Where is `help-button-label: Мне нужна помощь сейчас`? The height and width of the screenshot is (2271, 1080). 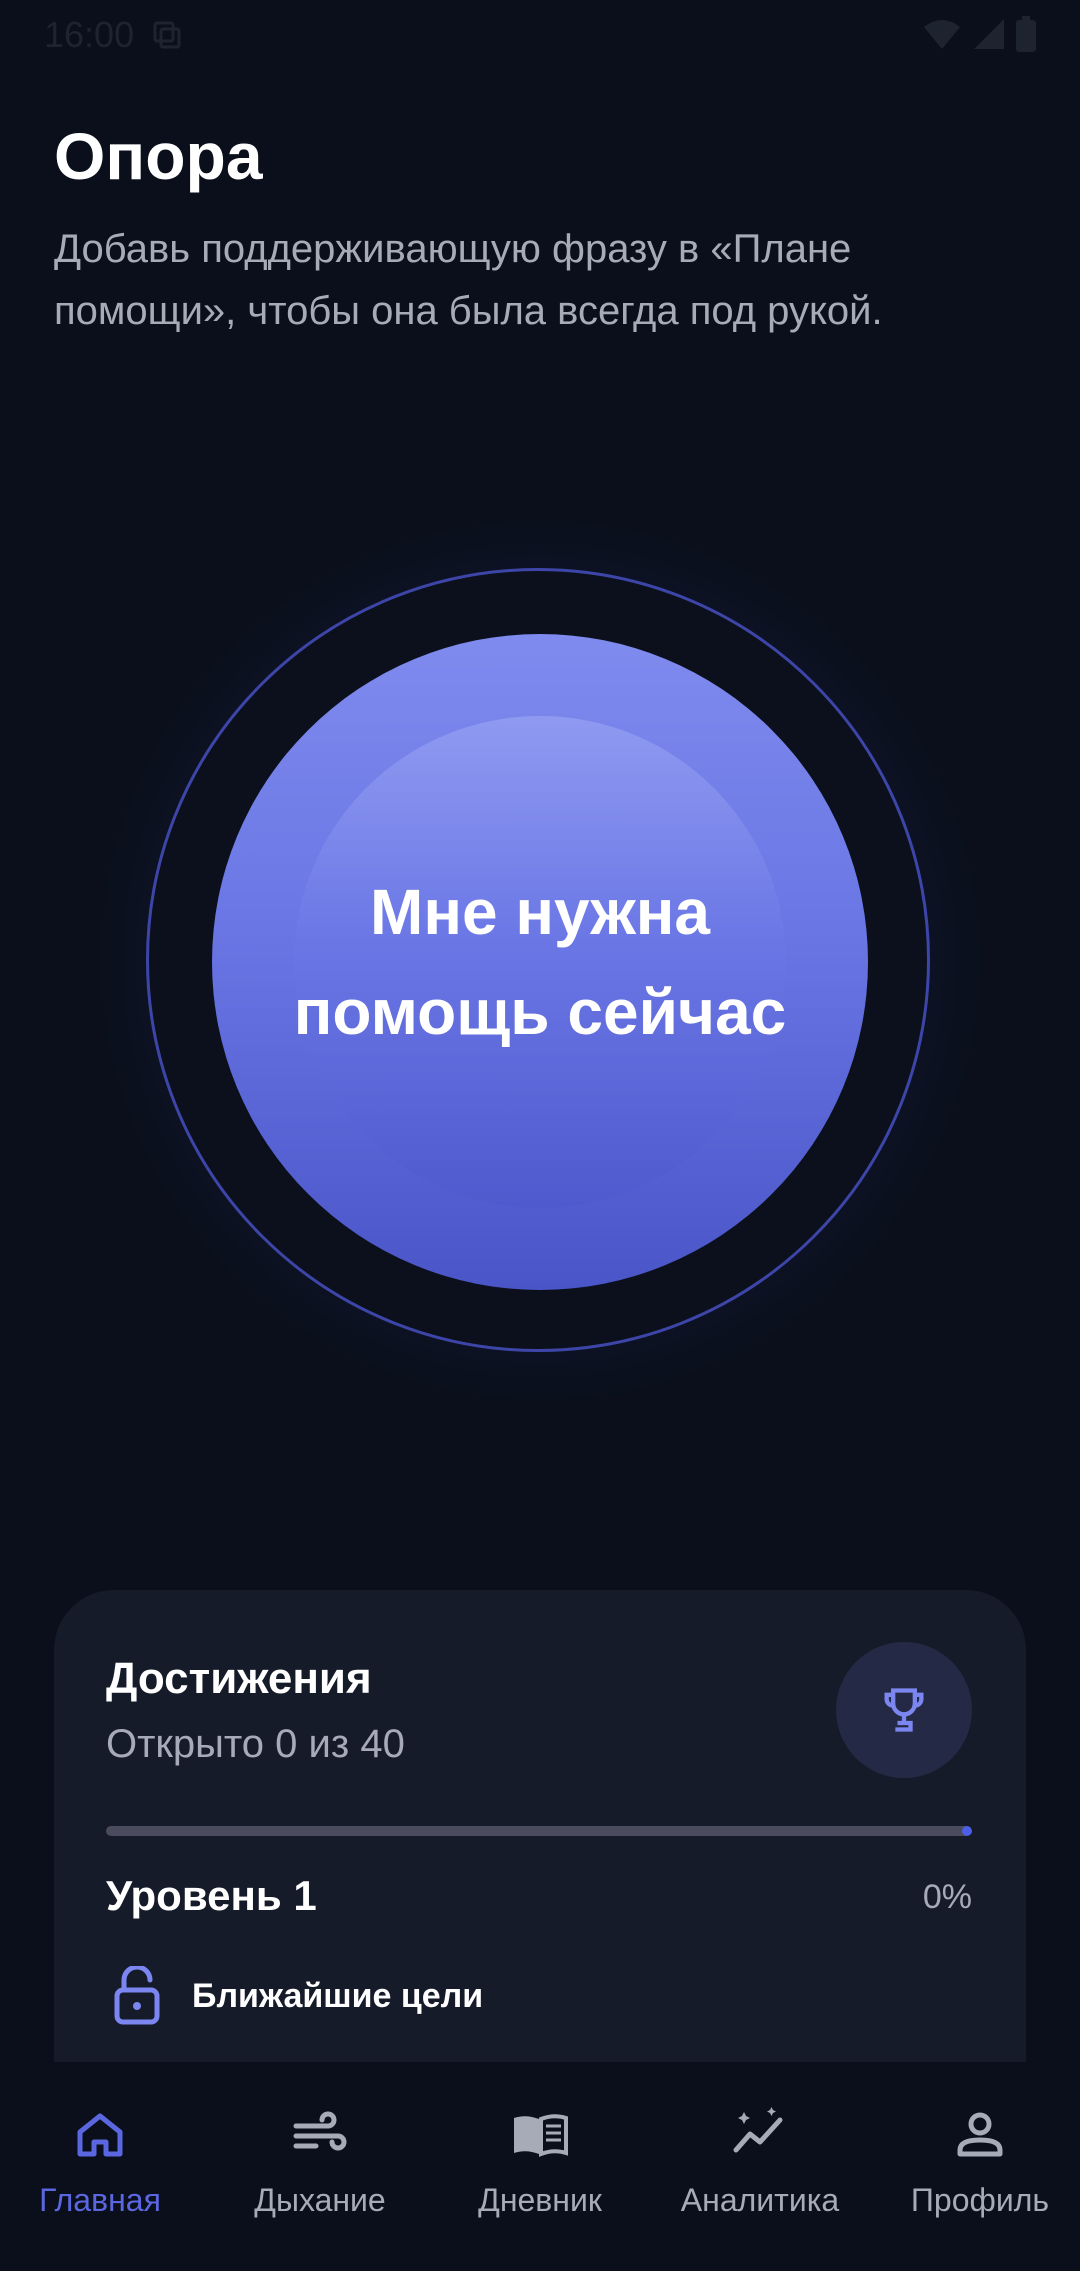 help-button-label: Мне нужна помощь сейчас is located at coordinates (540, 962).